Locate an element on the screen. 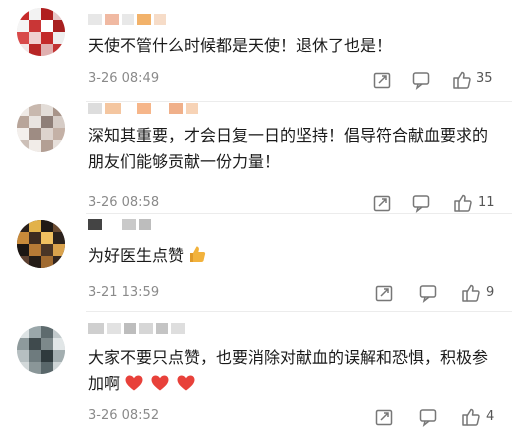  comment-timestamp: 3-21 13:59 is located at coordinates (124, 292).